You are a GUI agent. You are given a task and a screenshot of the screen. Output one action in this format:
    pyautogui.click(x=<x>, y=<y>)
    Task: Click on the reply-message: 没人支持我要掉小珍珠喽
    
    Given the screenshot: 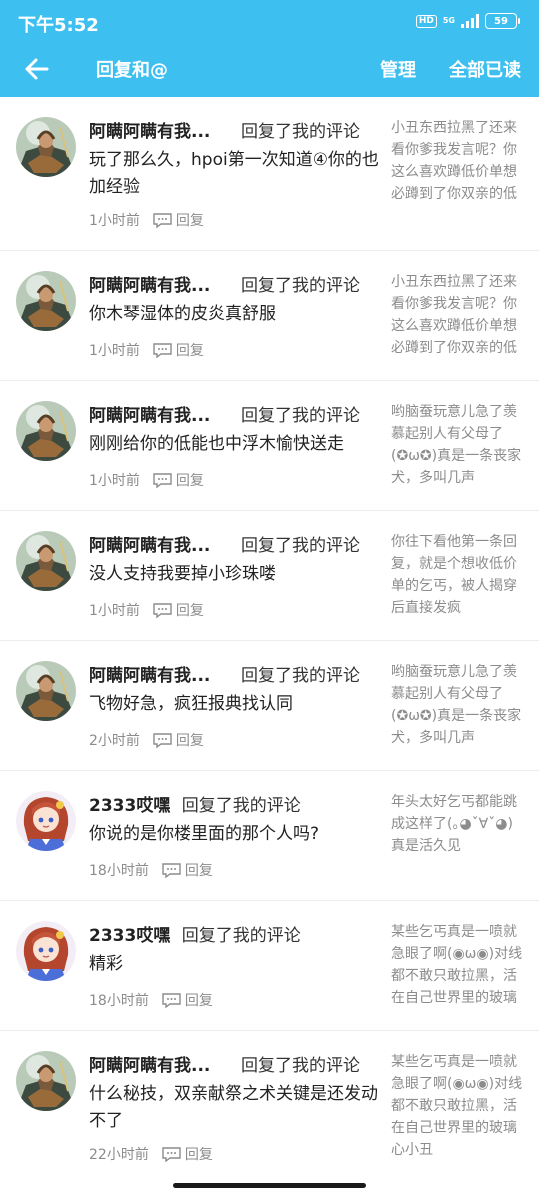 What is the action you would take?
    pyautogui.click(x=182, y=574)
    